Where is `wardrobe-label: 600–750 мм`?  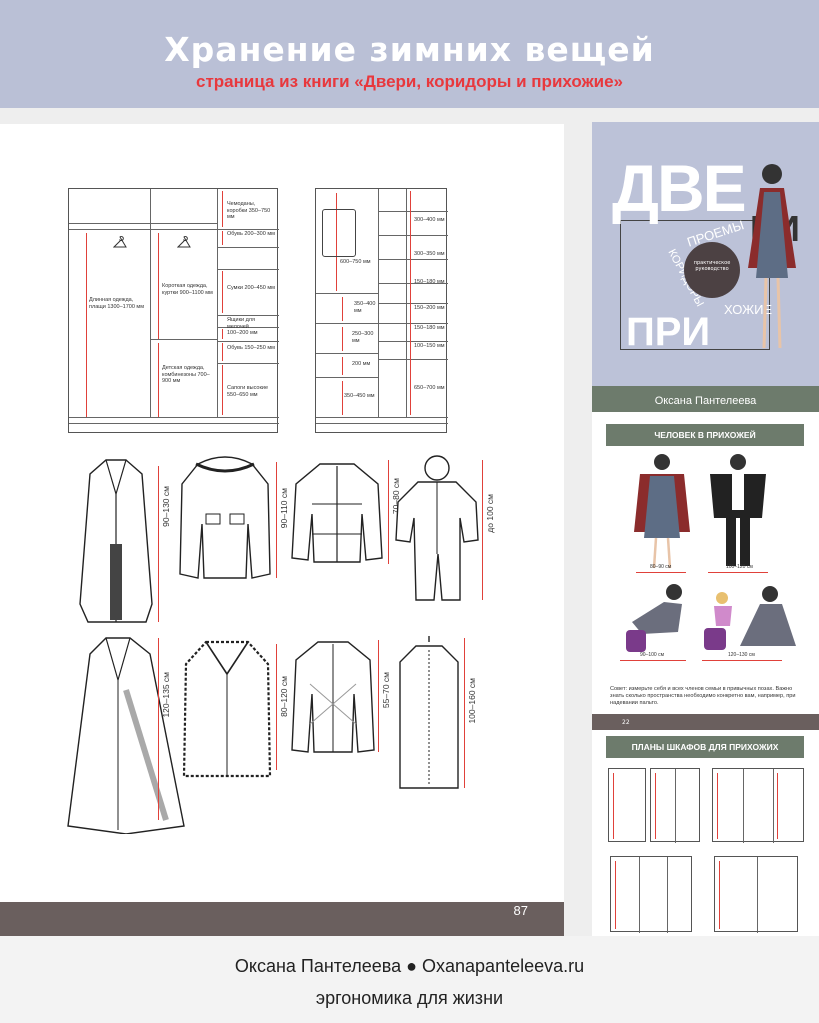 wardrobe-label: 600–750 мм is located at coordinates (355, 262).